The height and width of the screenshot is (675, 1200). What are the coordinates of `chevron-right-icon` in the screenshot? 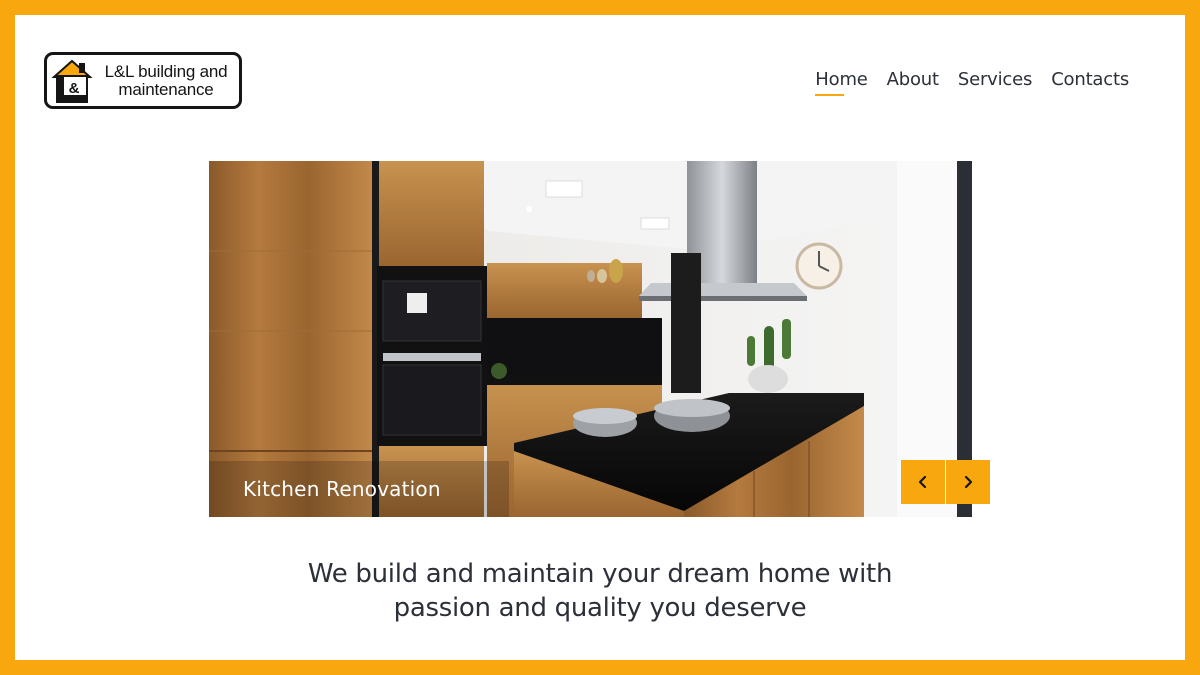 It's located at (968, 482).